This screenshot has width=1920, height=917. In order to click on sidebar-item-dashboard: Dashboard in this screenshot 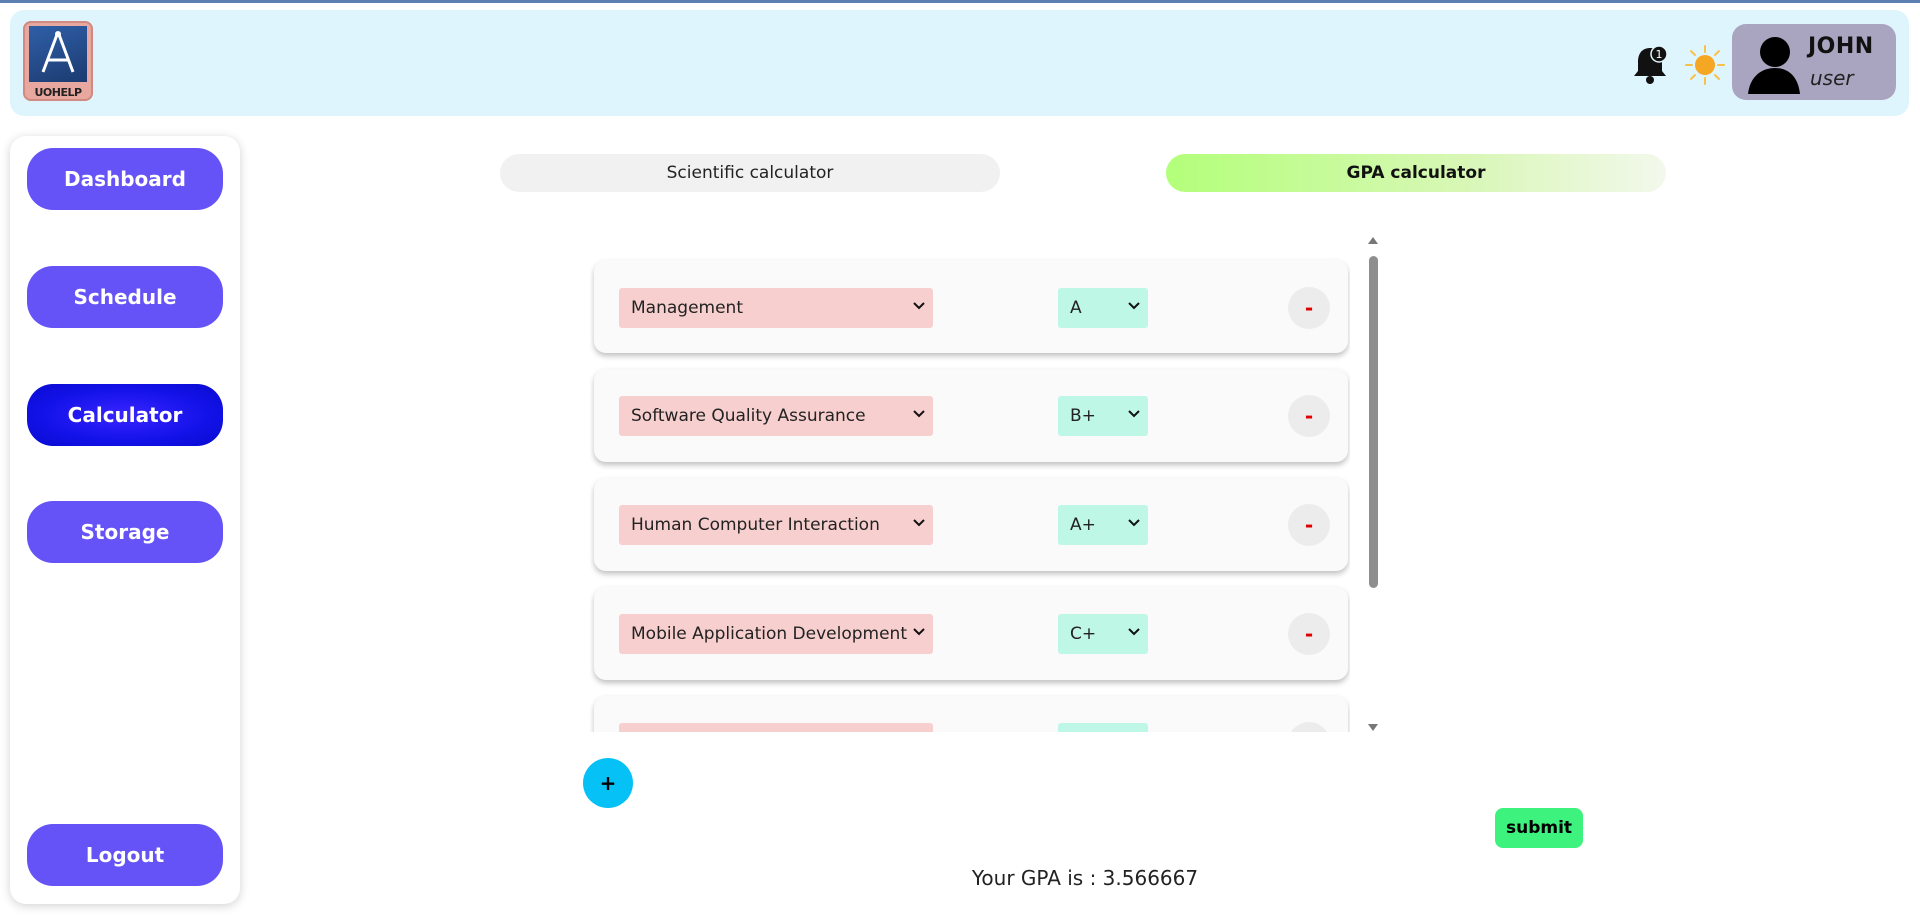, I will do `click(125, 179)`.